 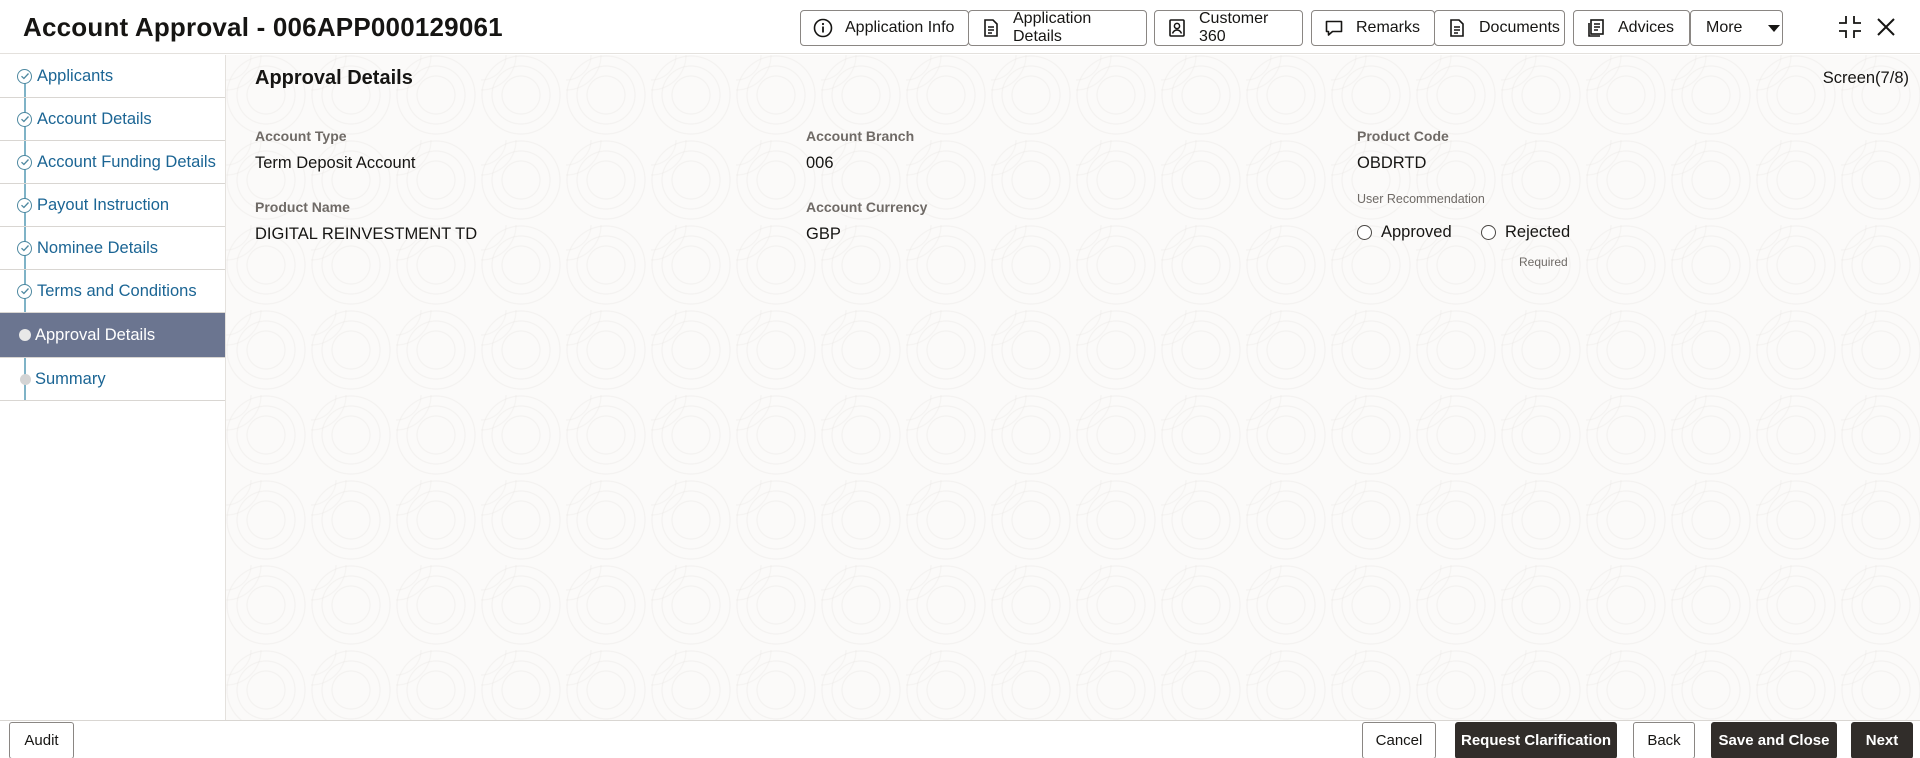 I want to click on sidebar-item-label: Account Details, so click(x=94, y=118).